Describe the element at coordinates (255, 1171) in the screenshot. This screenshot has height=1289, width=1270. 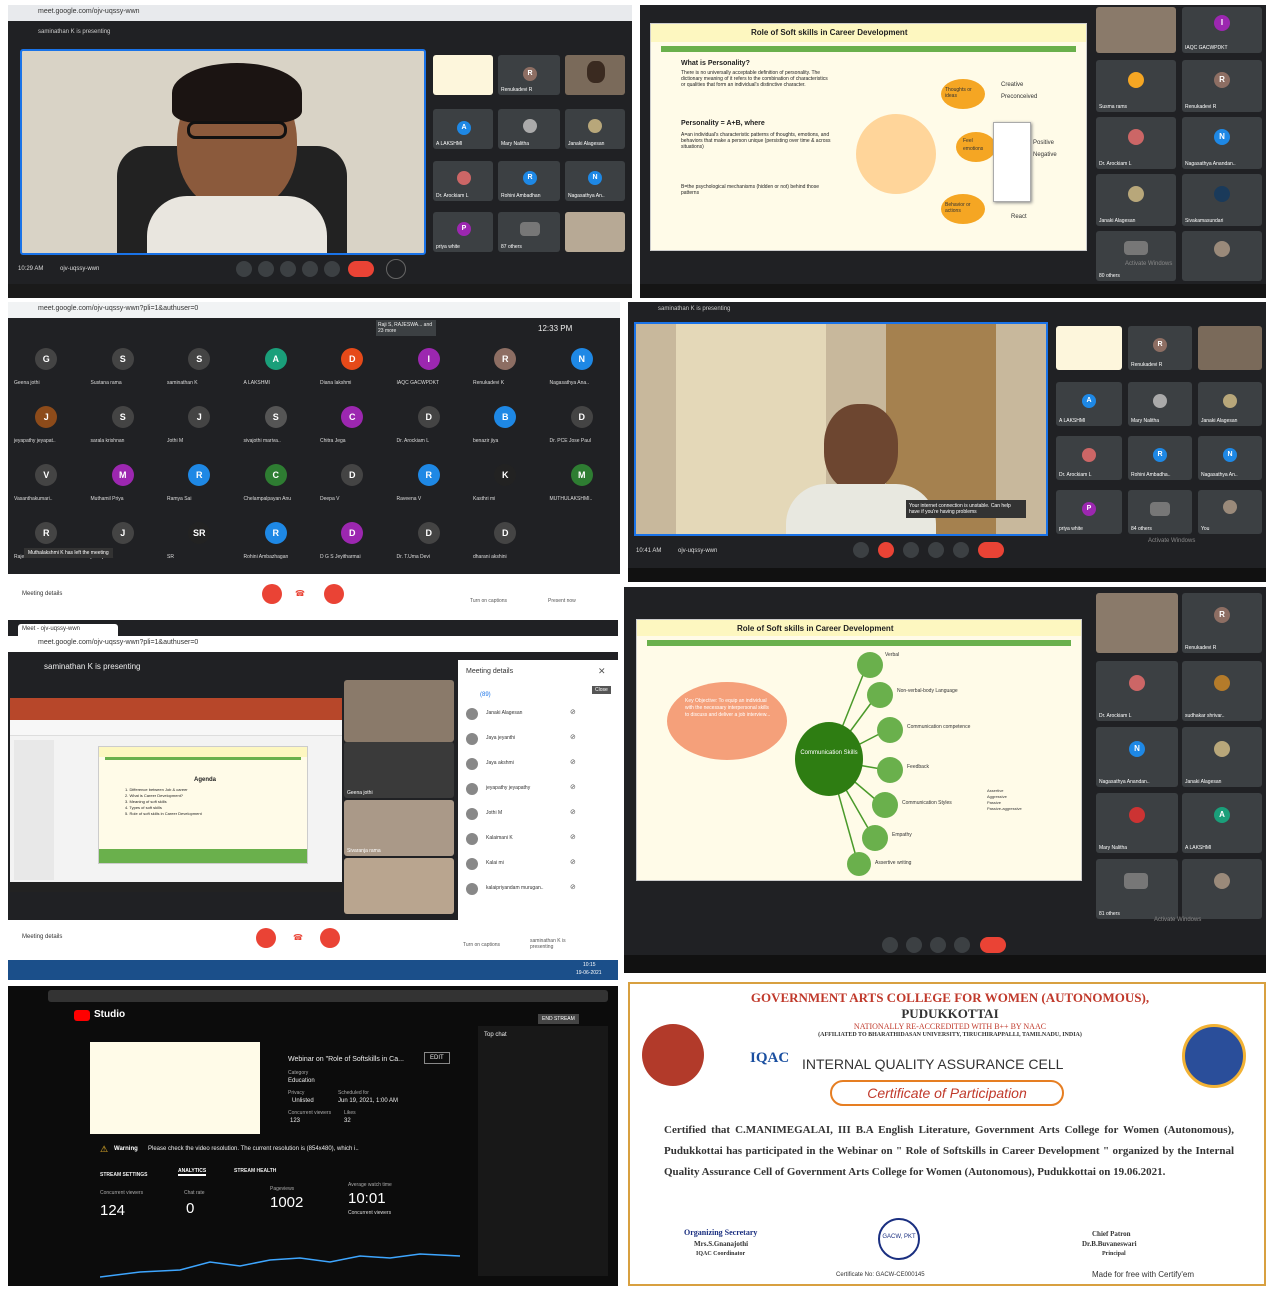
I see `tab-stream-health: STREAM HEALTH` at that location.